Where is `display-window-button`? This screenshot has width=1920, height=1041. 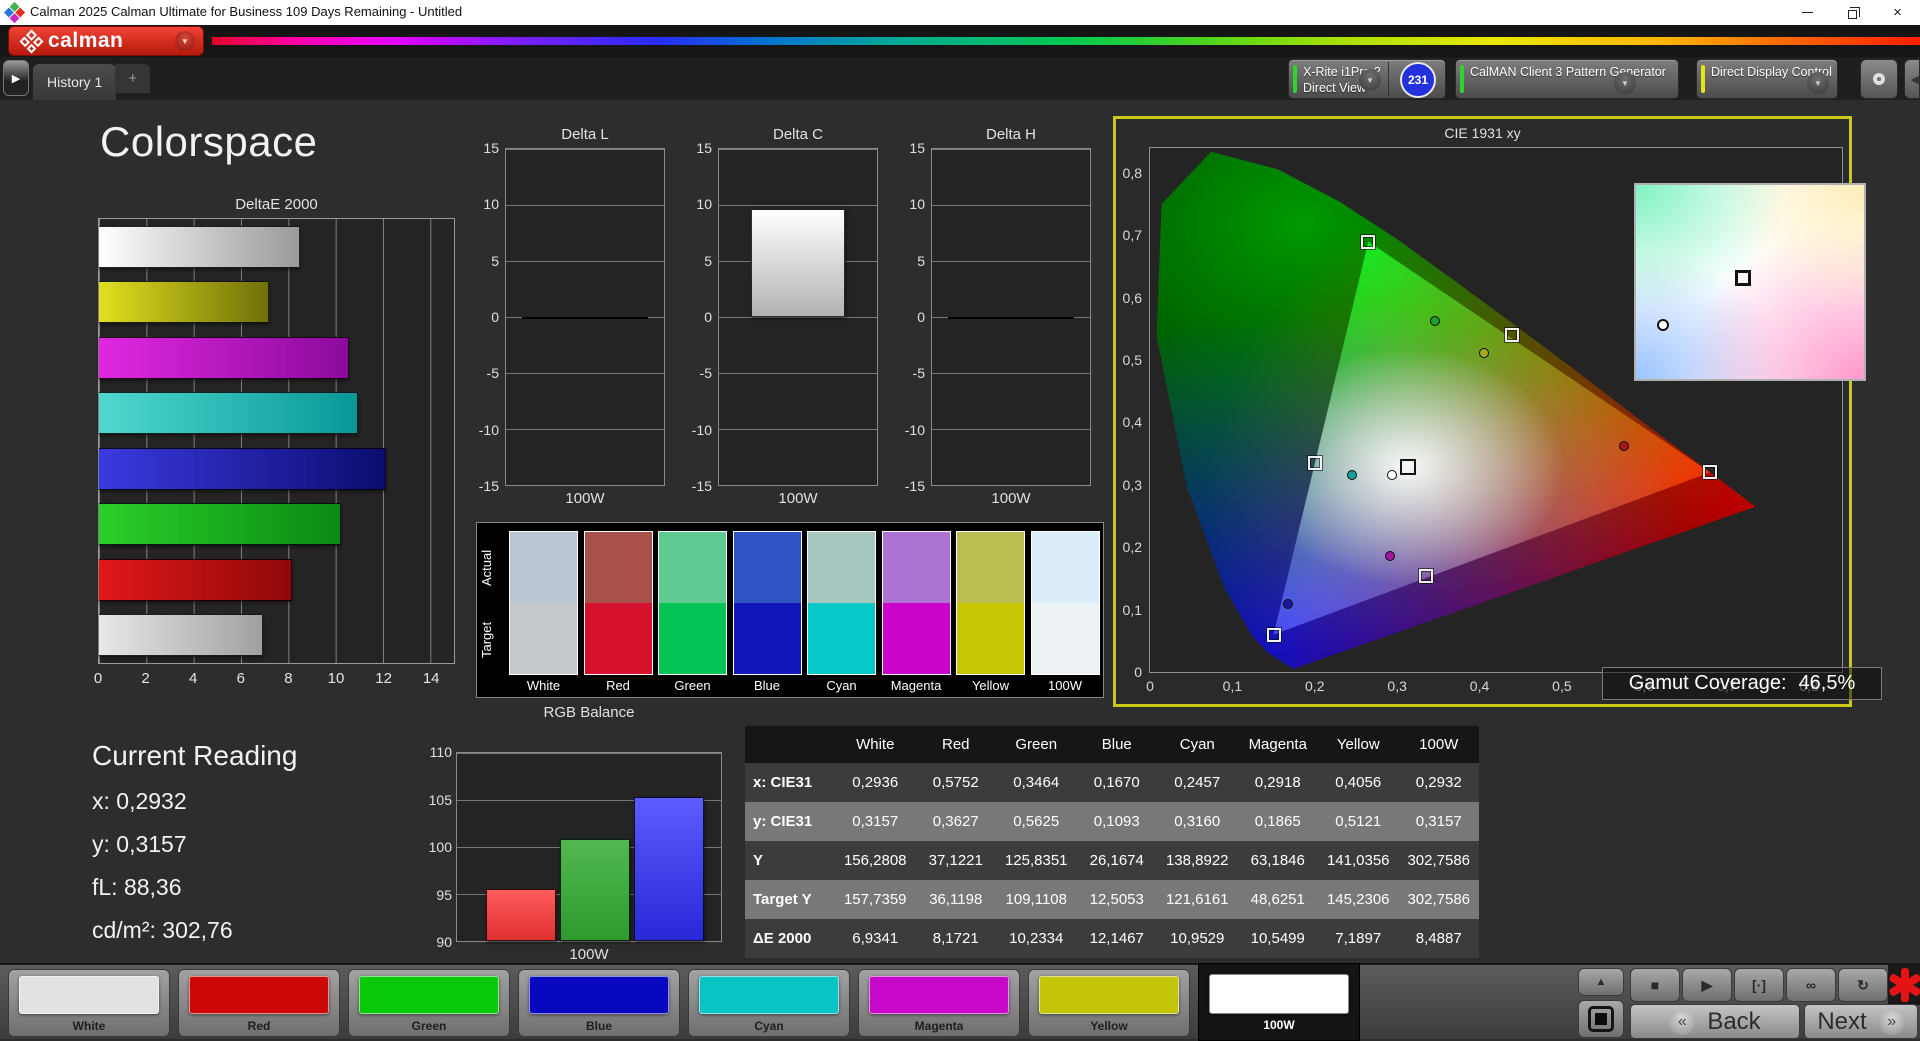 display-window-button is located at coordinates (1601, 1019).